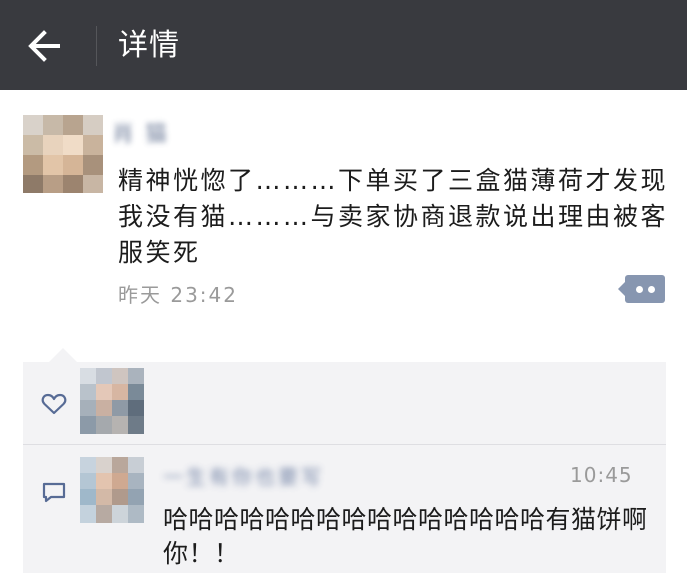  I want to click on post-timestamp: 昨天 23:42, so click(178, 295).